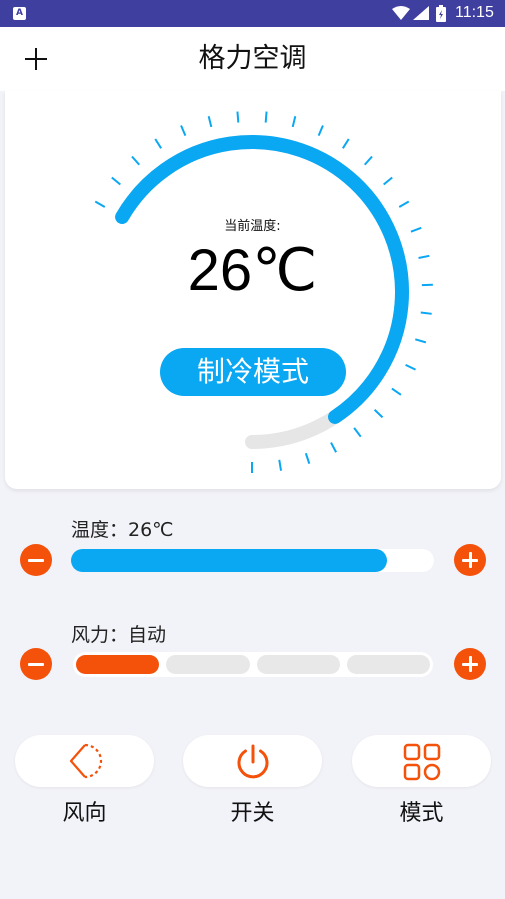 The image size is (505, 899). Describe the element at coordinates (229, 560) in the screenshot. I see `temperature-slider-fill` at that location.